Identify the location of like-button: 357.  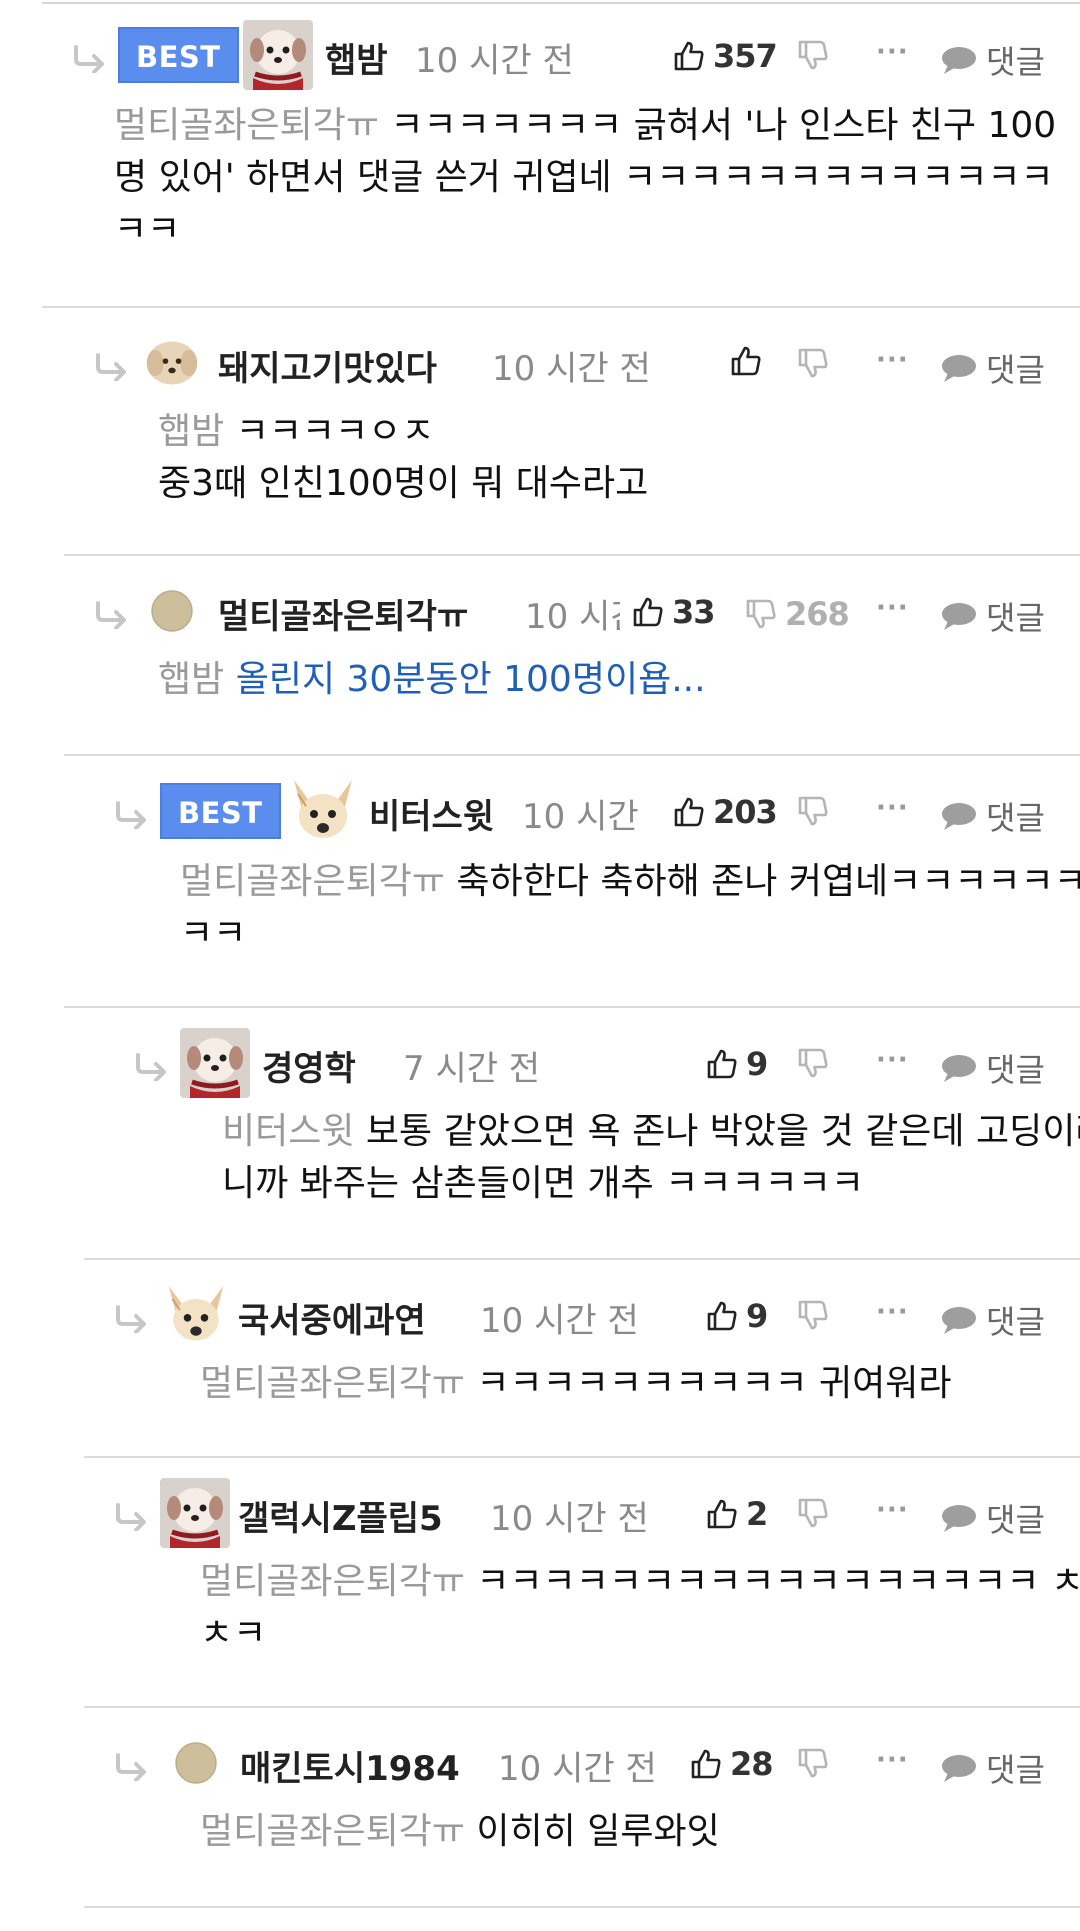
(725, 56).